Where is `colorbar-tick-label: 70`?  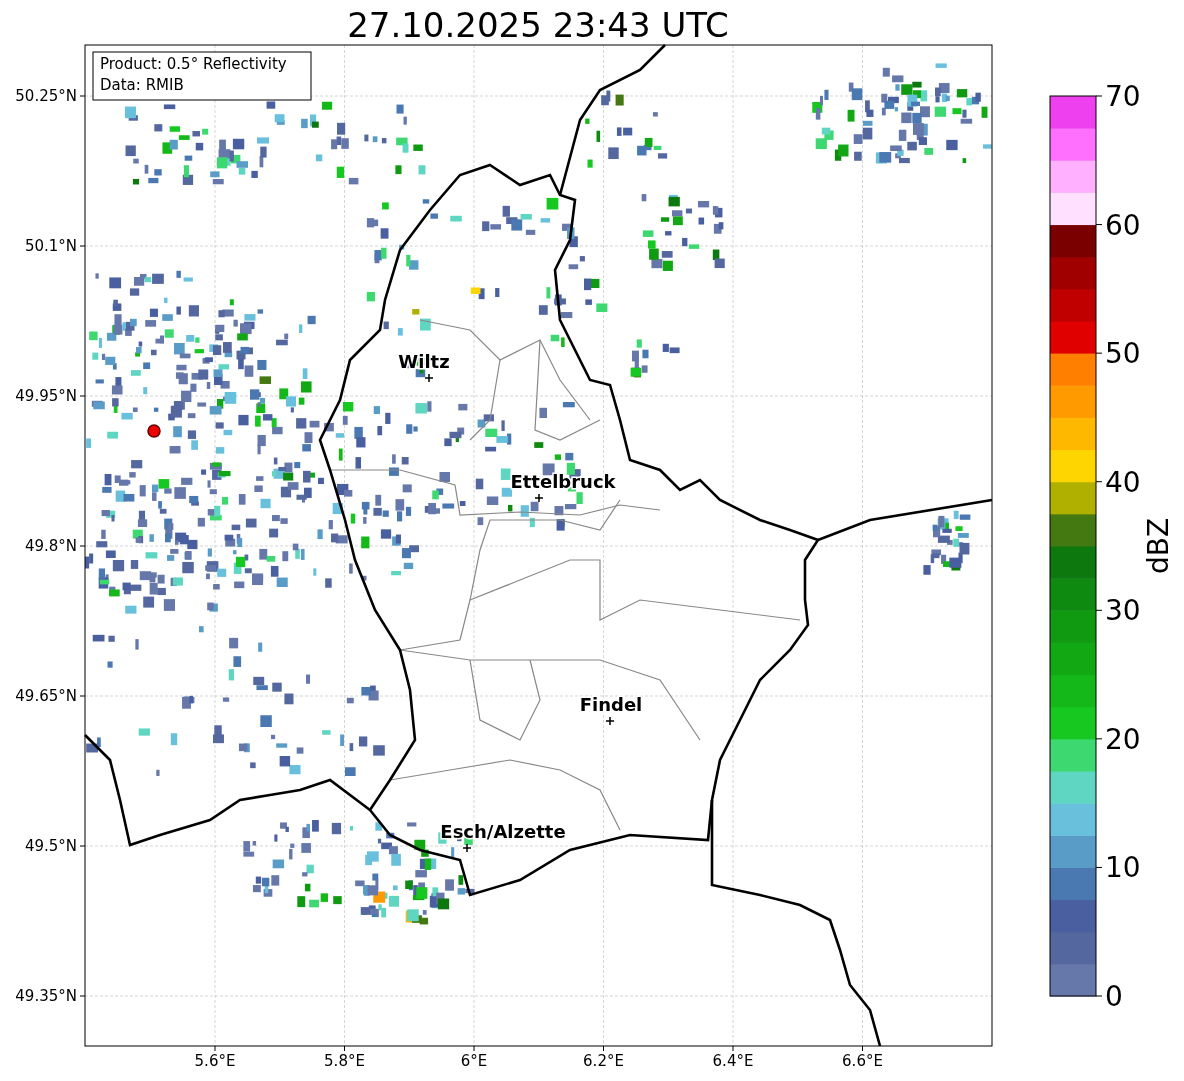
colorbar-tick-label: 70 is located at coordinates (1123, 96).